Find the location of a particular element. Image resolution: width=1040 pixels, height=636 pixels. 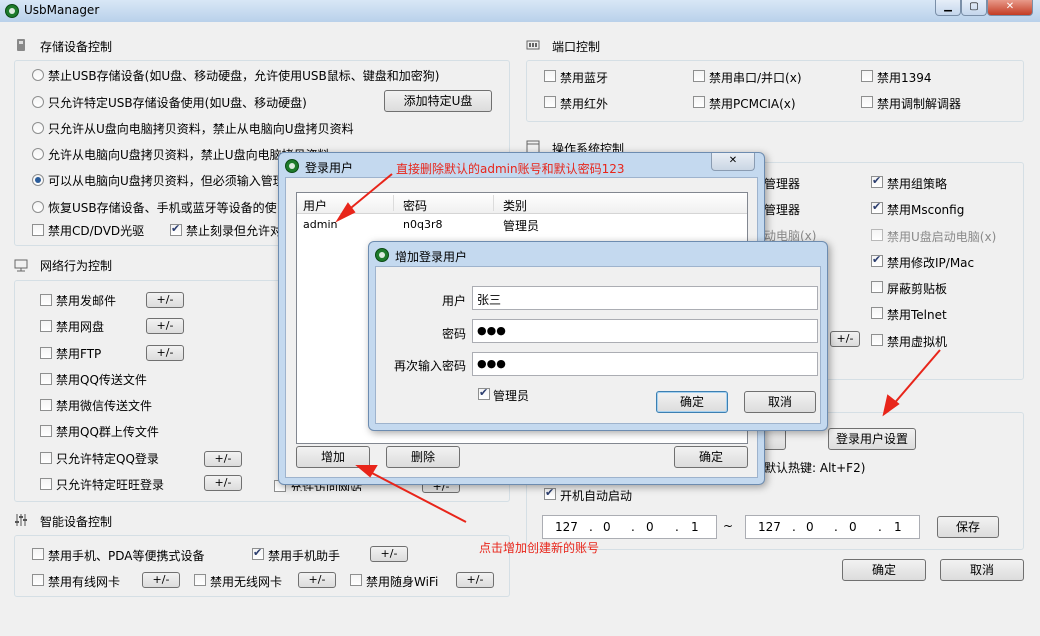

annotation-top: 直接删除默认的admin账号和默认密码123 is located at coordinates (510, 169).